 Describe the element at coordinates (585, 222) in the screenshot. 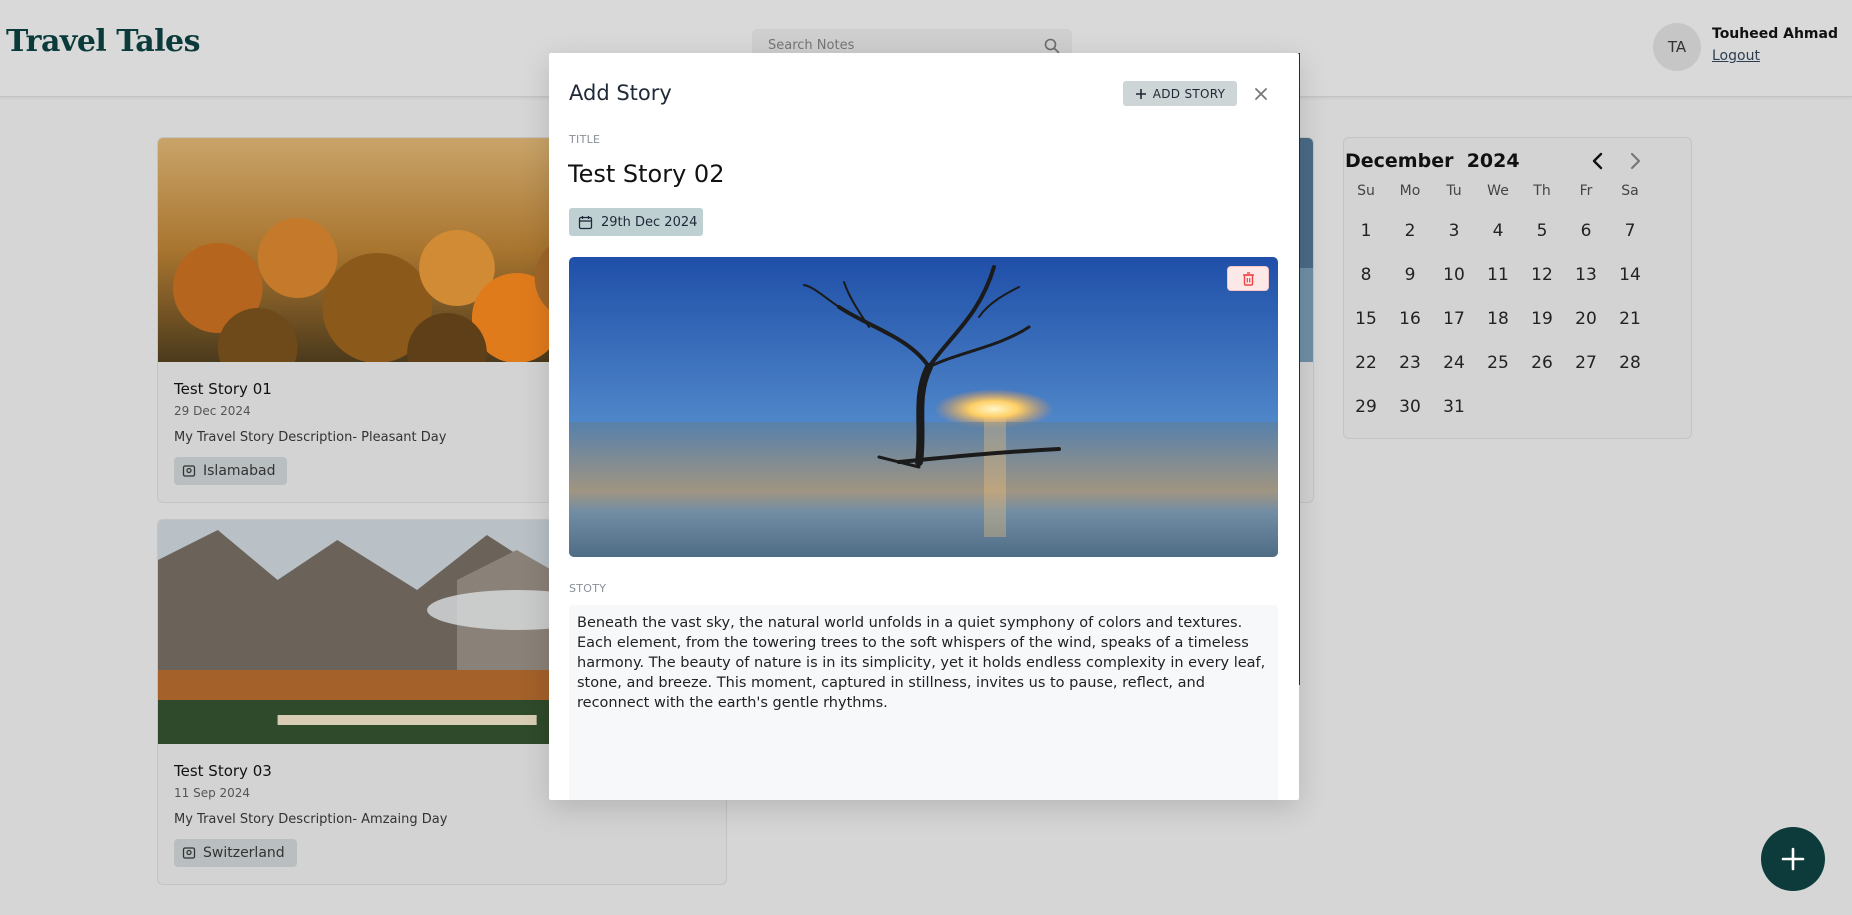

I see `calendar-icon` at that location.